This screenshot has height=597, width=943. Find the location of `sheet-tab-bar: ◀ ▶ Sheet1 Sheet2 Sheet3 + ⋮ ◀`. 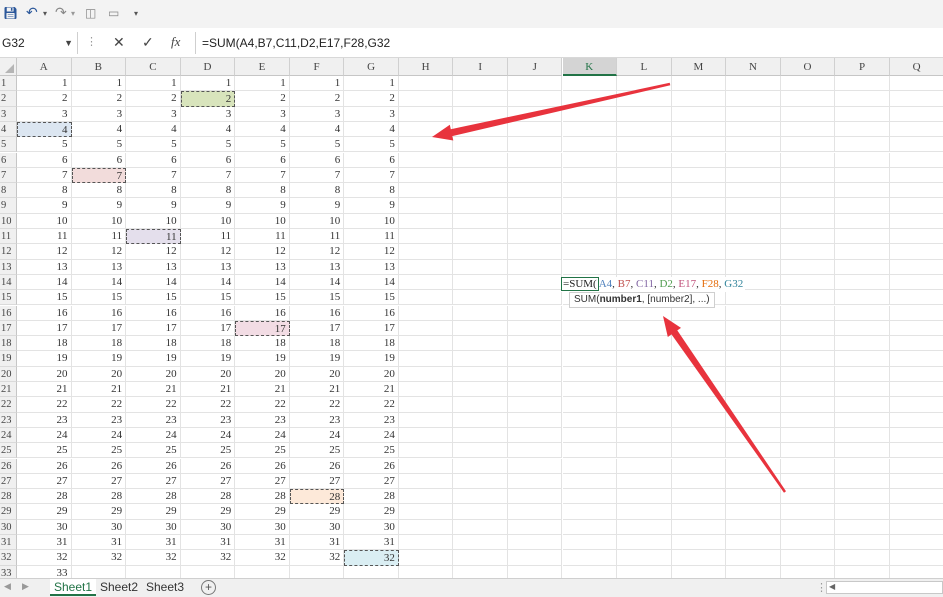

sheet-tab-bar: ◀ ▶ Sheet1 Sheet2 Sheet3 + ⋮ ◀ is located at coordinates (471, 587).